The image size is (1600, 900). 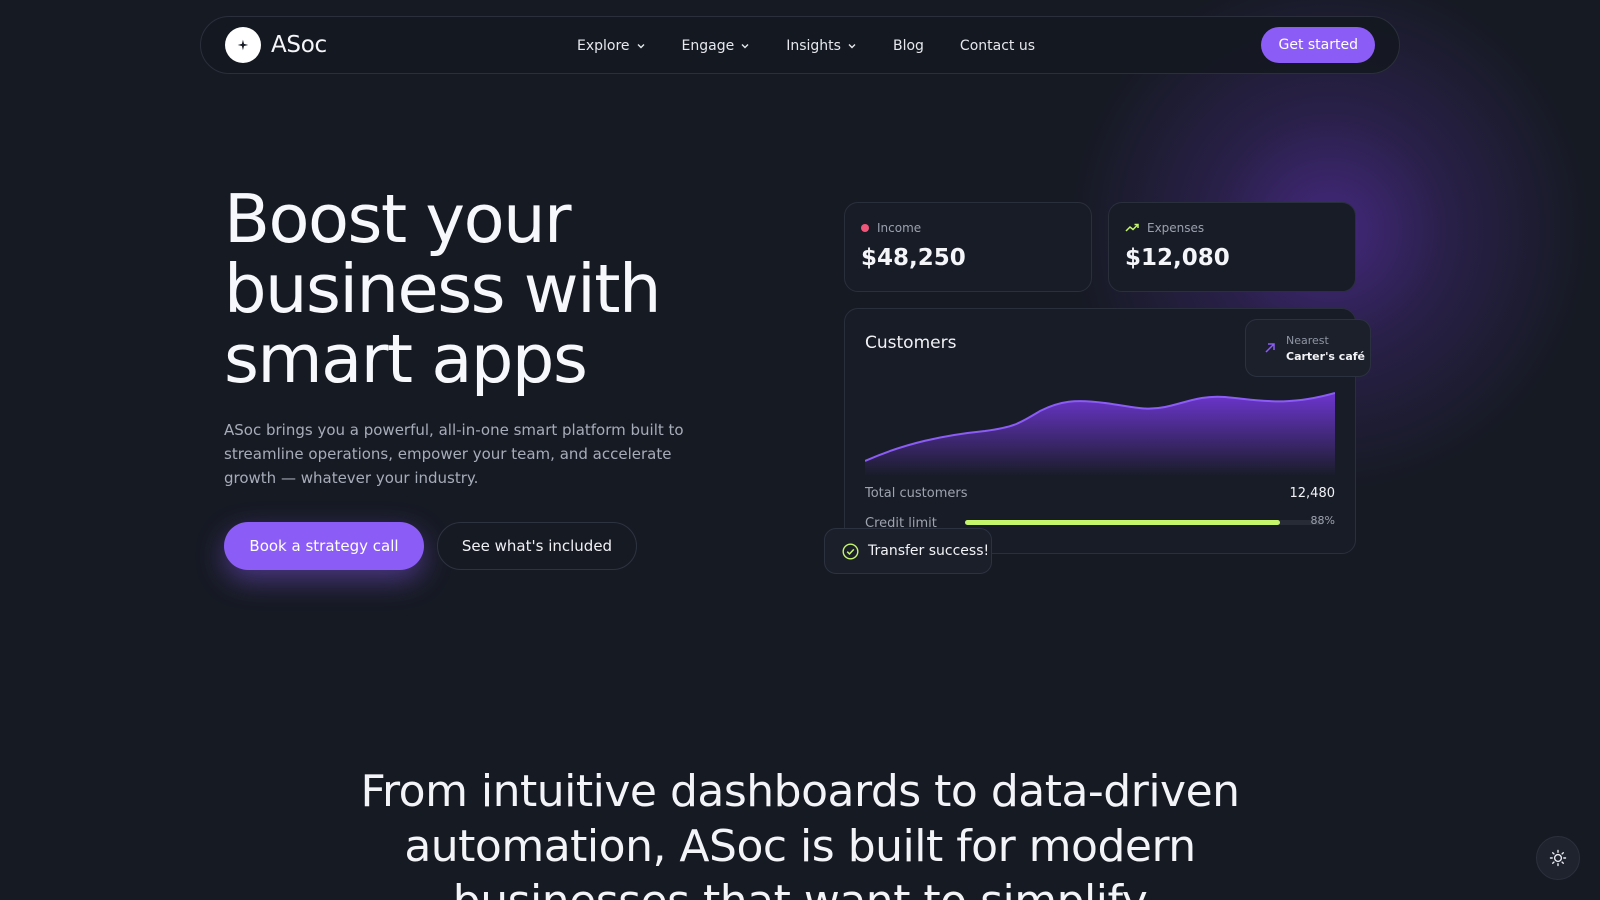 I want to click on nav-item-label: Blog, so click(x=908, y=46).